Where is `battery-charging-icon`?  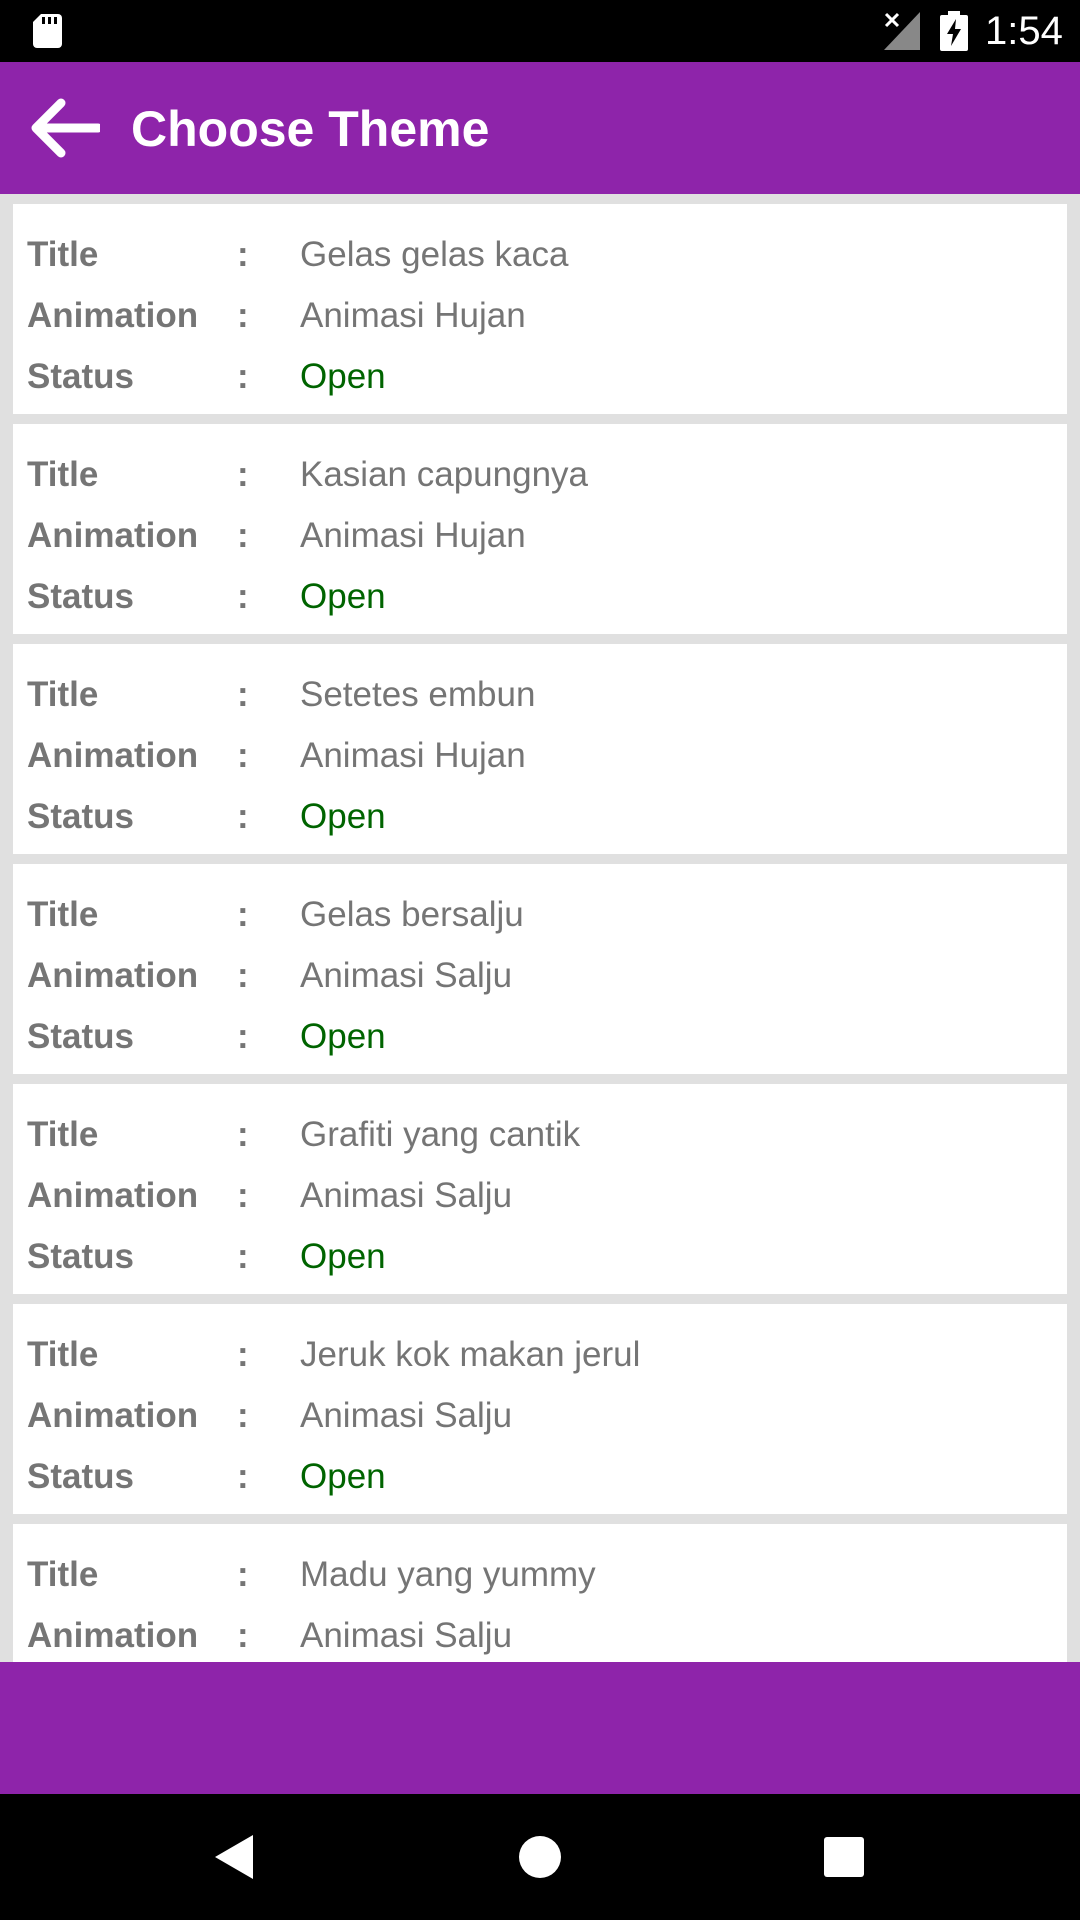
battery-charging-icon is located at coordinates (954, 31).